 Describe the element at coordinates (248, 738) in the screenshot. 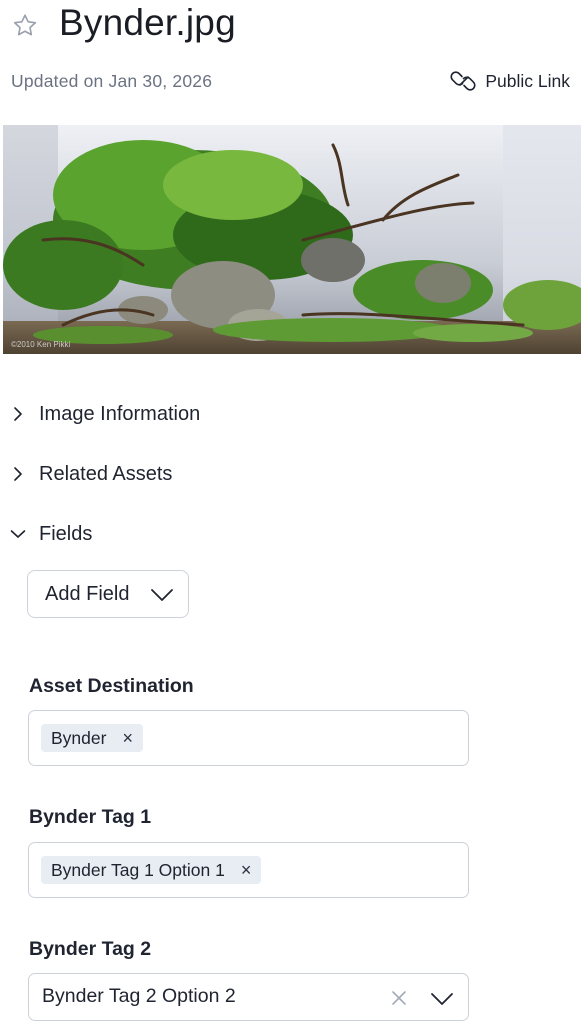

I see `asset-destination-input: Bynder ×` at that location.